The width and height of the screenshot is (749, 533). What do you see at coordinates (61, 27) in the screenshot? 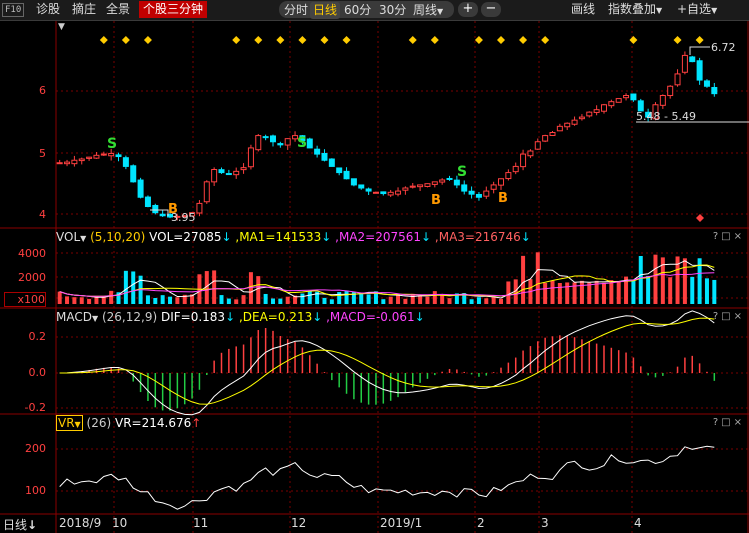
I see `price-pane-menu-icon: ▼` at bounding box center [61, 27].